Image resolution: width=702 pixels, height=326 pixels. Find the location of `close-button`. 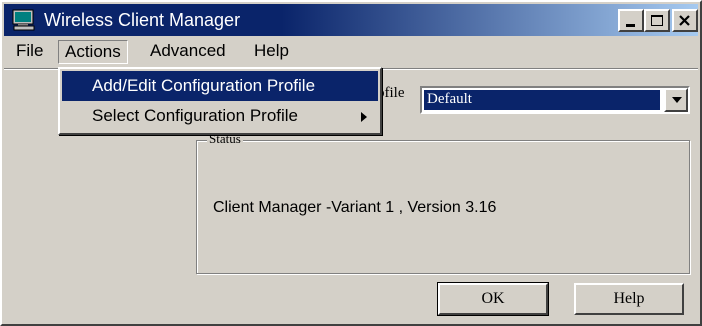

close-button is located at coordinates (685, 20).